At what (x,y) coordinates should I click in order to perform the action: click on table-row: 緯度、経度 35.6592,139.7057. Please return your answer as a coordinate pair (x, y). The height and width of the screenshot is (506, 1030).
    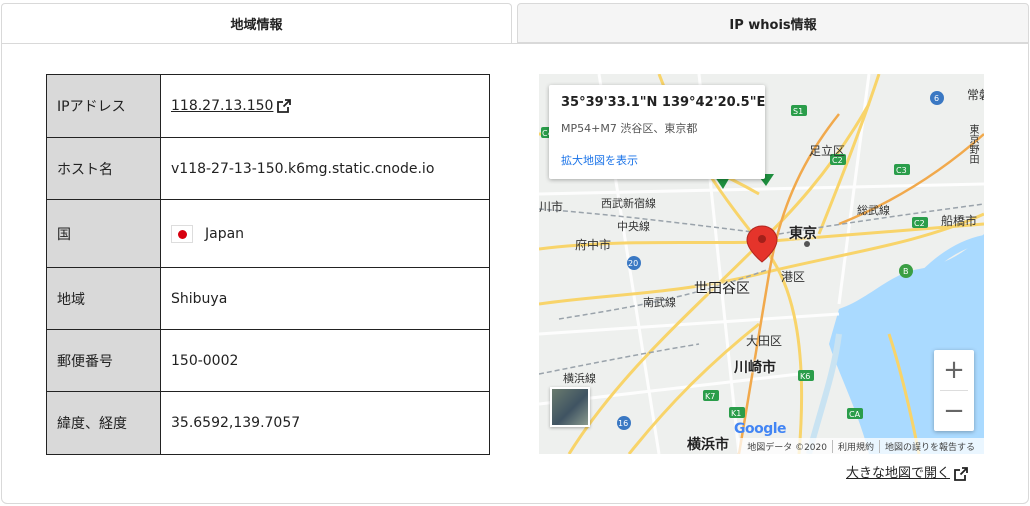
    Looking at the image, I should click on (268, 423).